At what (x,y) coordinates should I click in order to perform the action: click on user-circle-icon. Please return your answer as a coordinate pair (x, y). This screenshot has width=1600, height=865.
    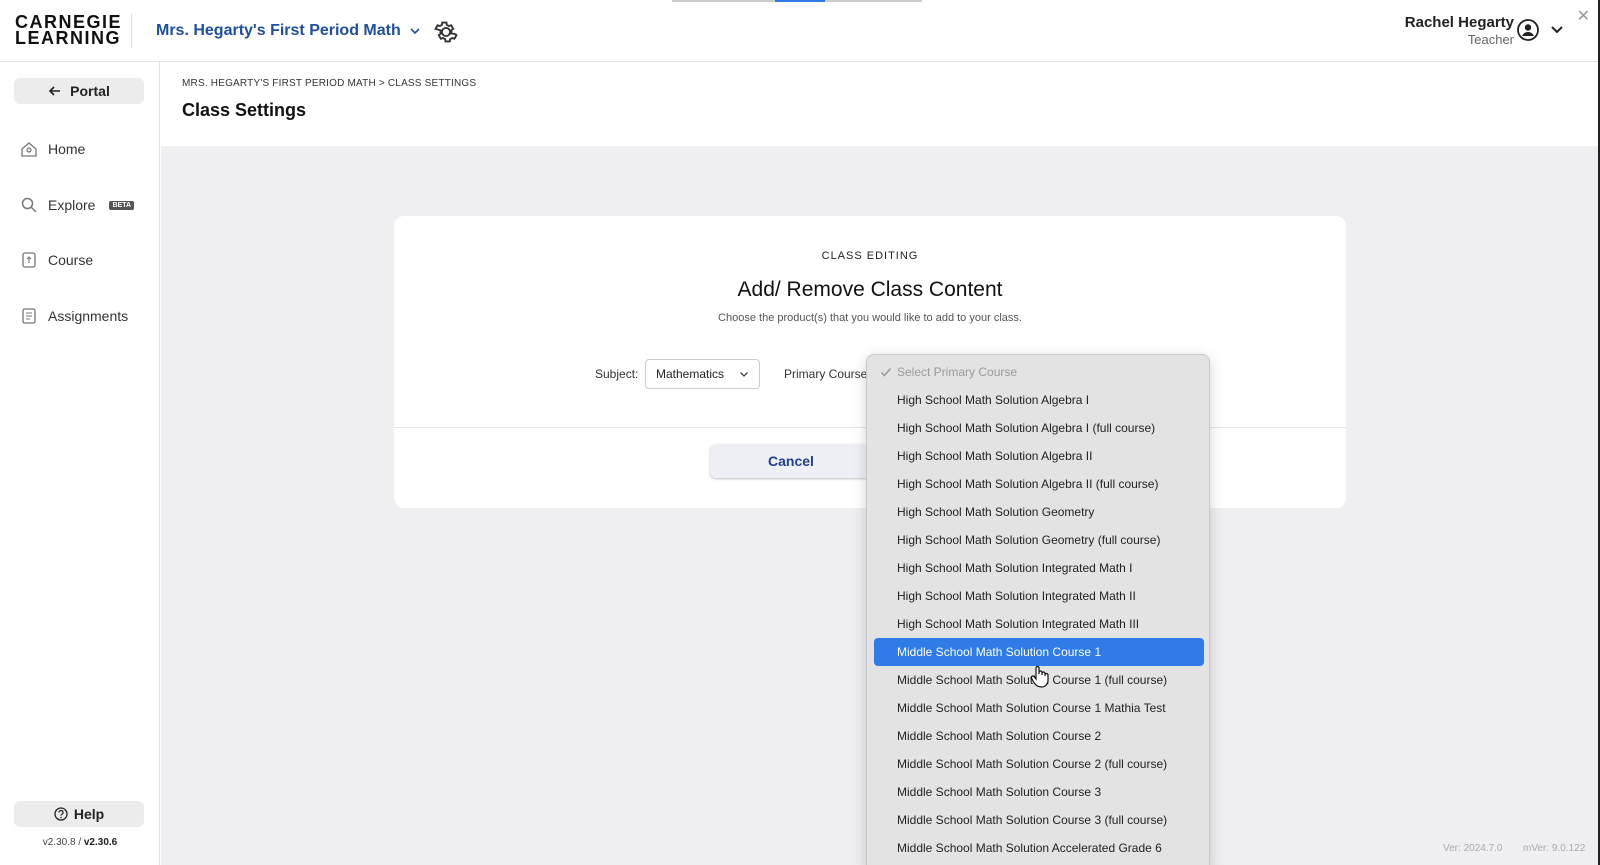
    Looking at the image, I should click on (1528, 30).